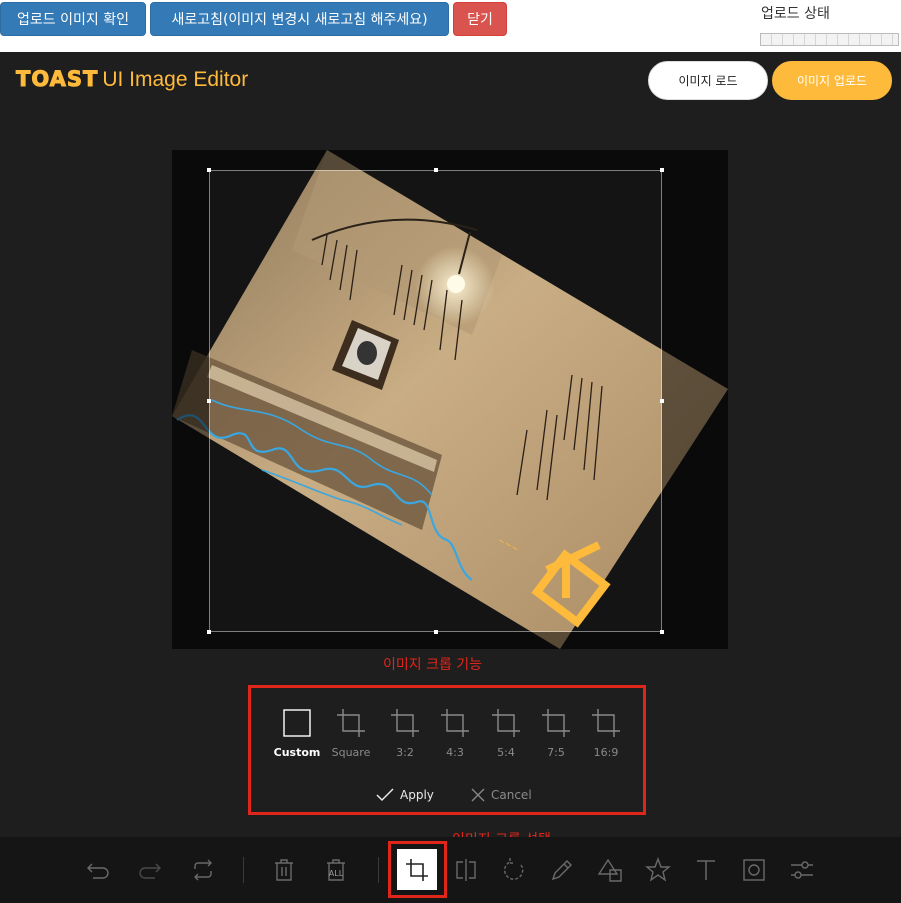 This screenshot has width=901, height=903. I want to click on text-icon, so click(706, 870).